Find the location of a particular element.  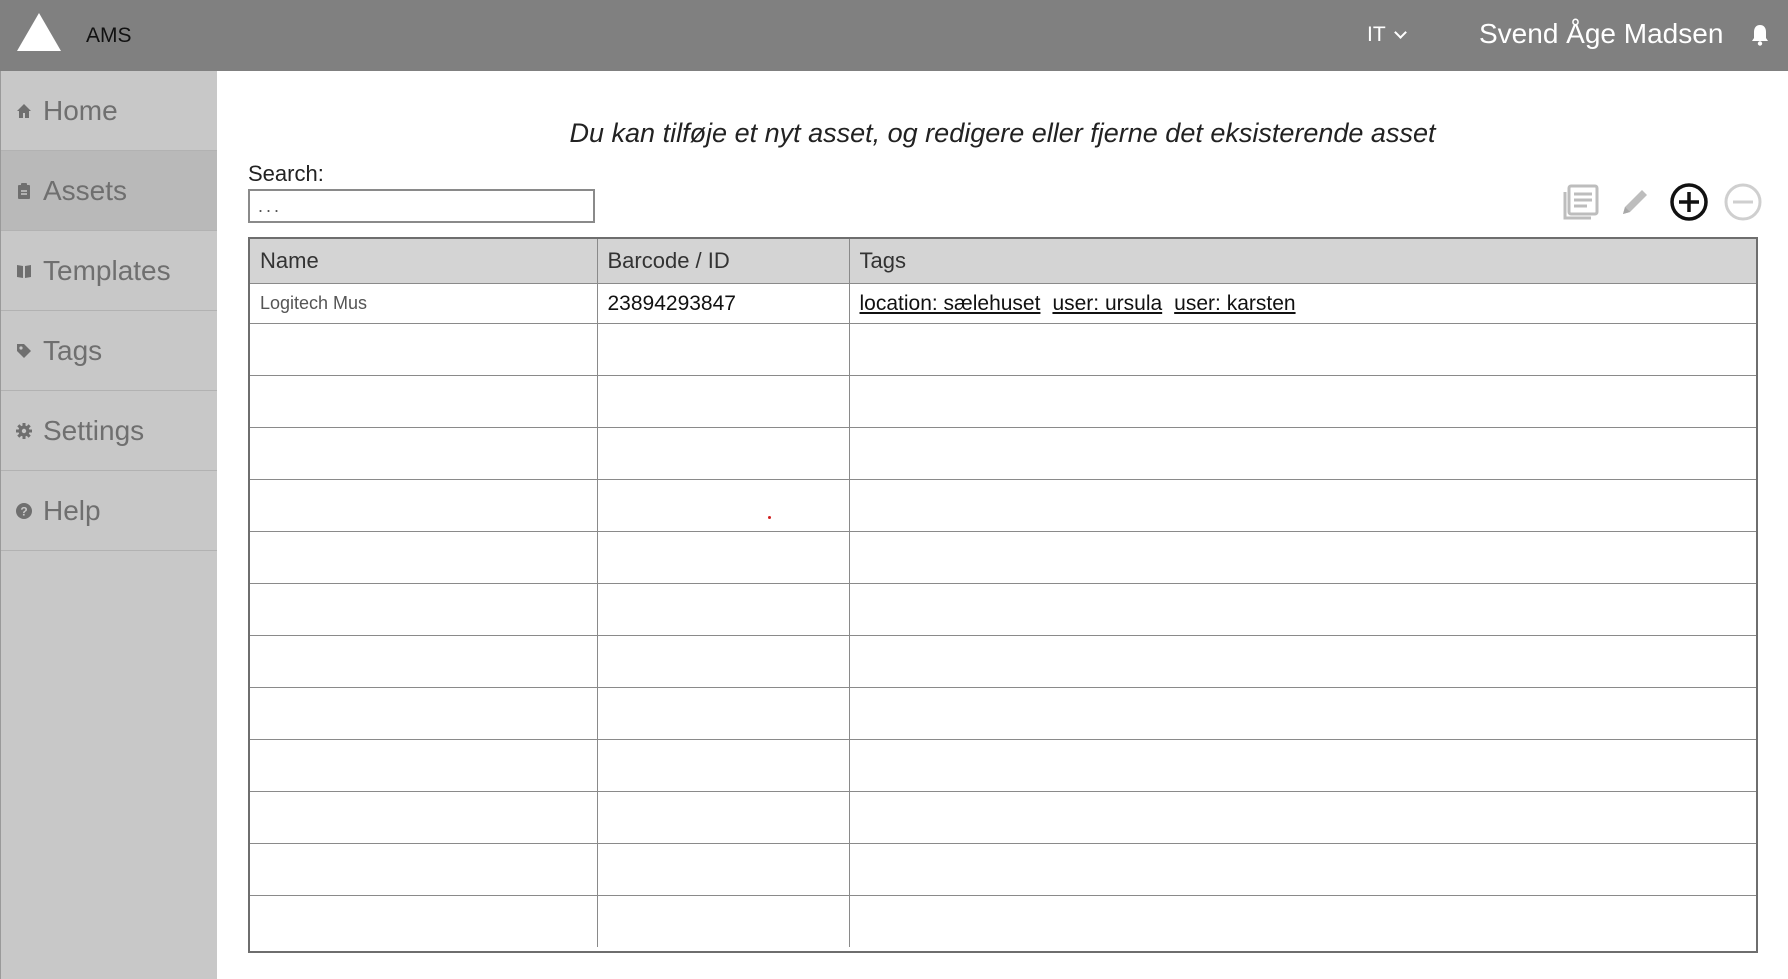

help-icon: ? is located at coordinates (24, 511).